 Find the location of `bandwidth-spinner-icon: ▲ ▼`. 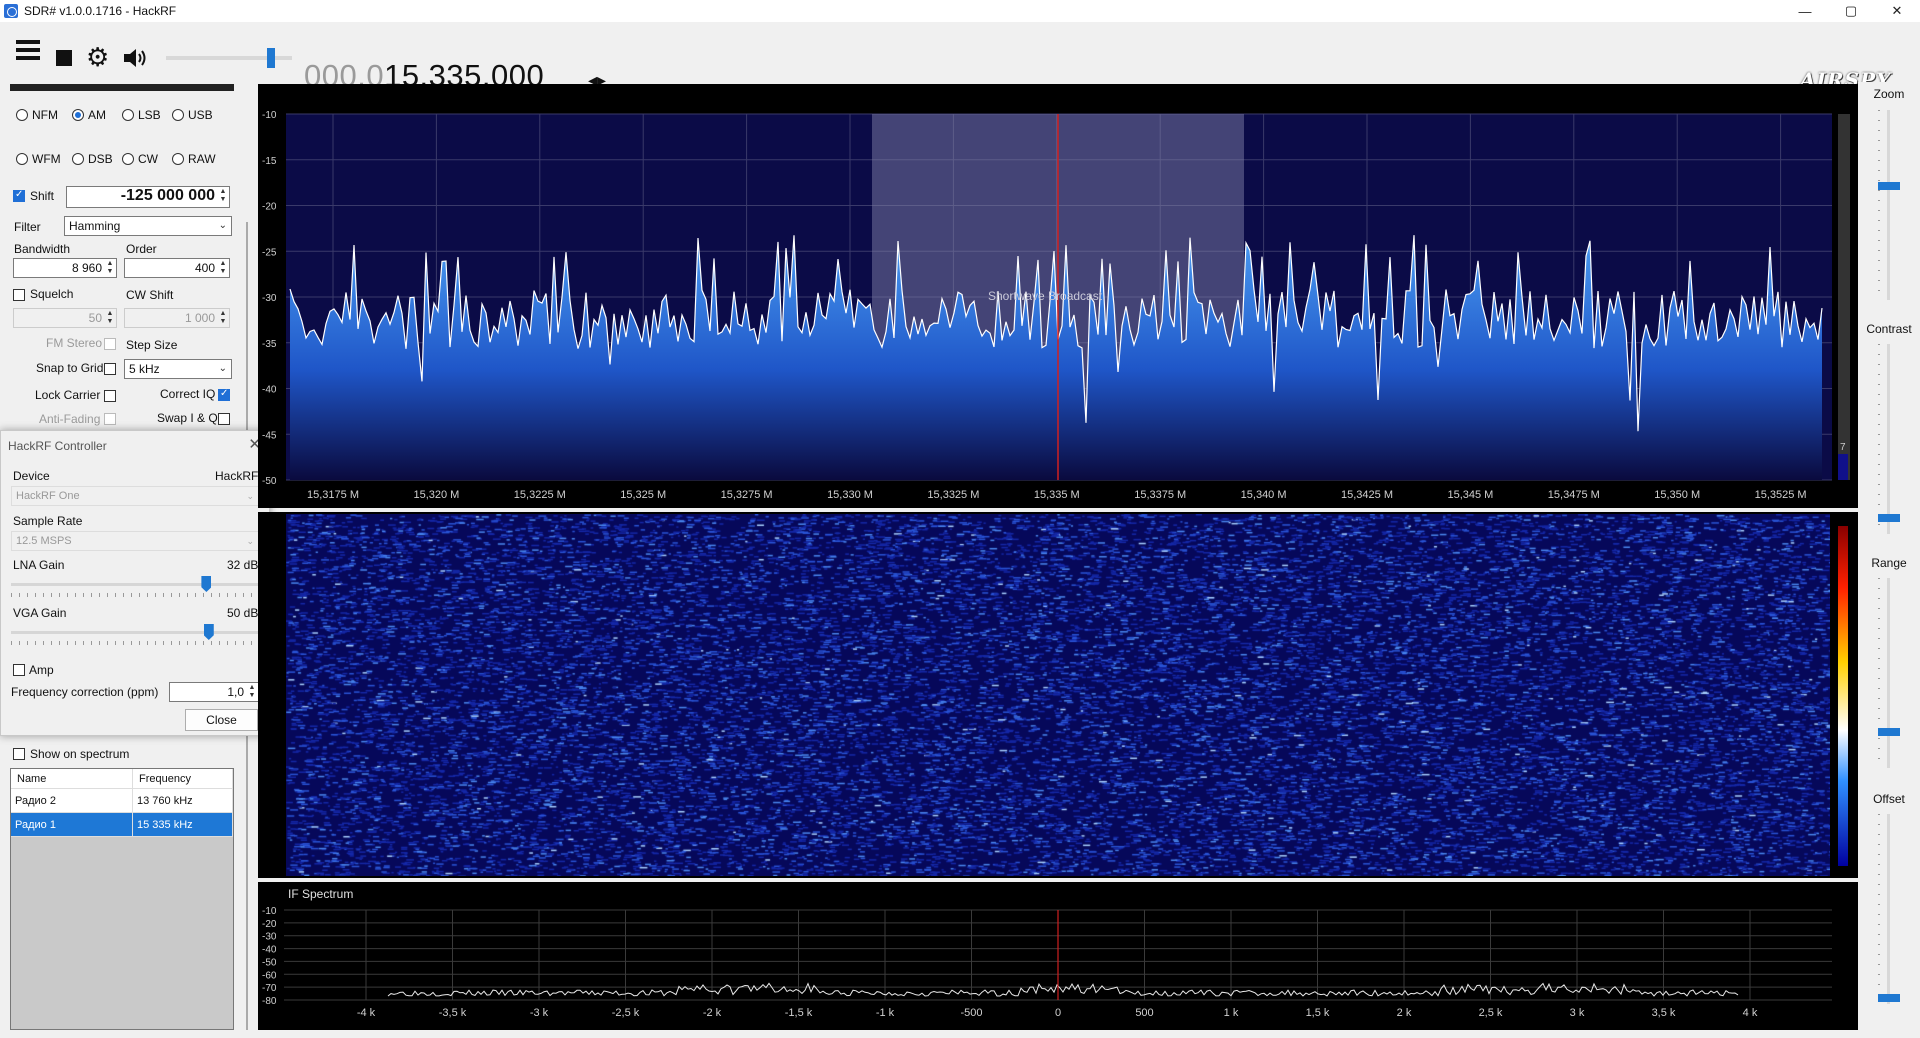

bandwidth-spinner-icon: ▲ ▼ is located at coordinates (110, 268).